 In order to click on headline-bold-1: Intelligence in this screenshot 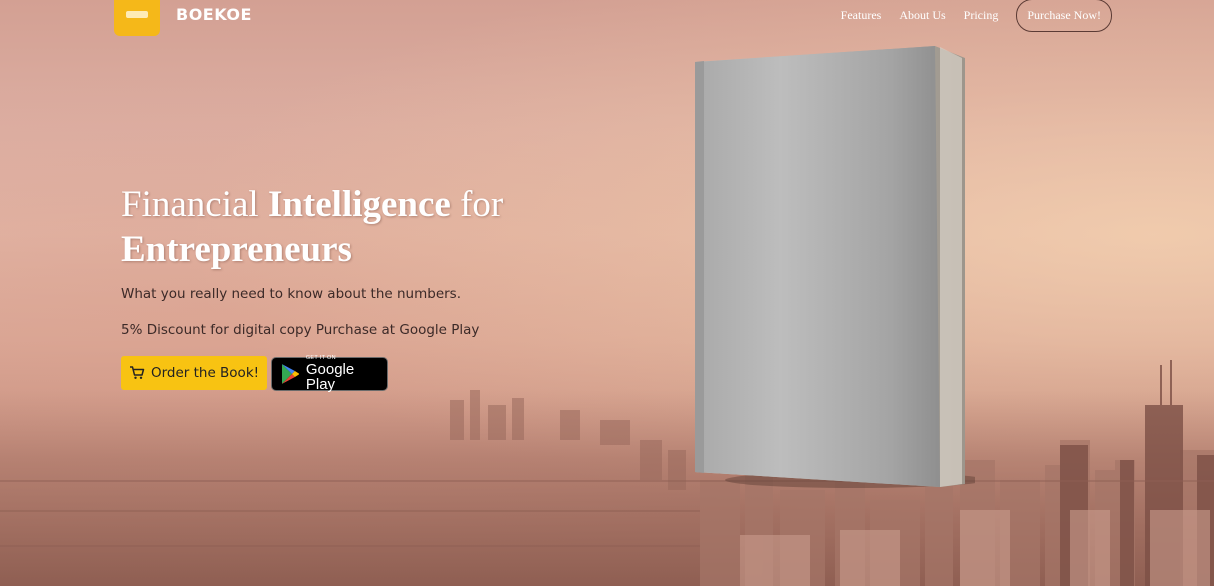, I will do `click(359, 204)`.